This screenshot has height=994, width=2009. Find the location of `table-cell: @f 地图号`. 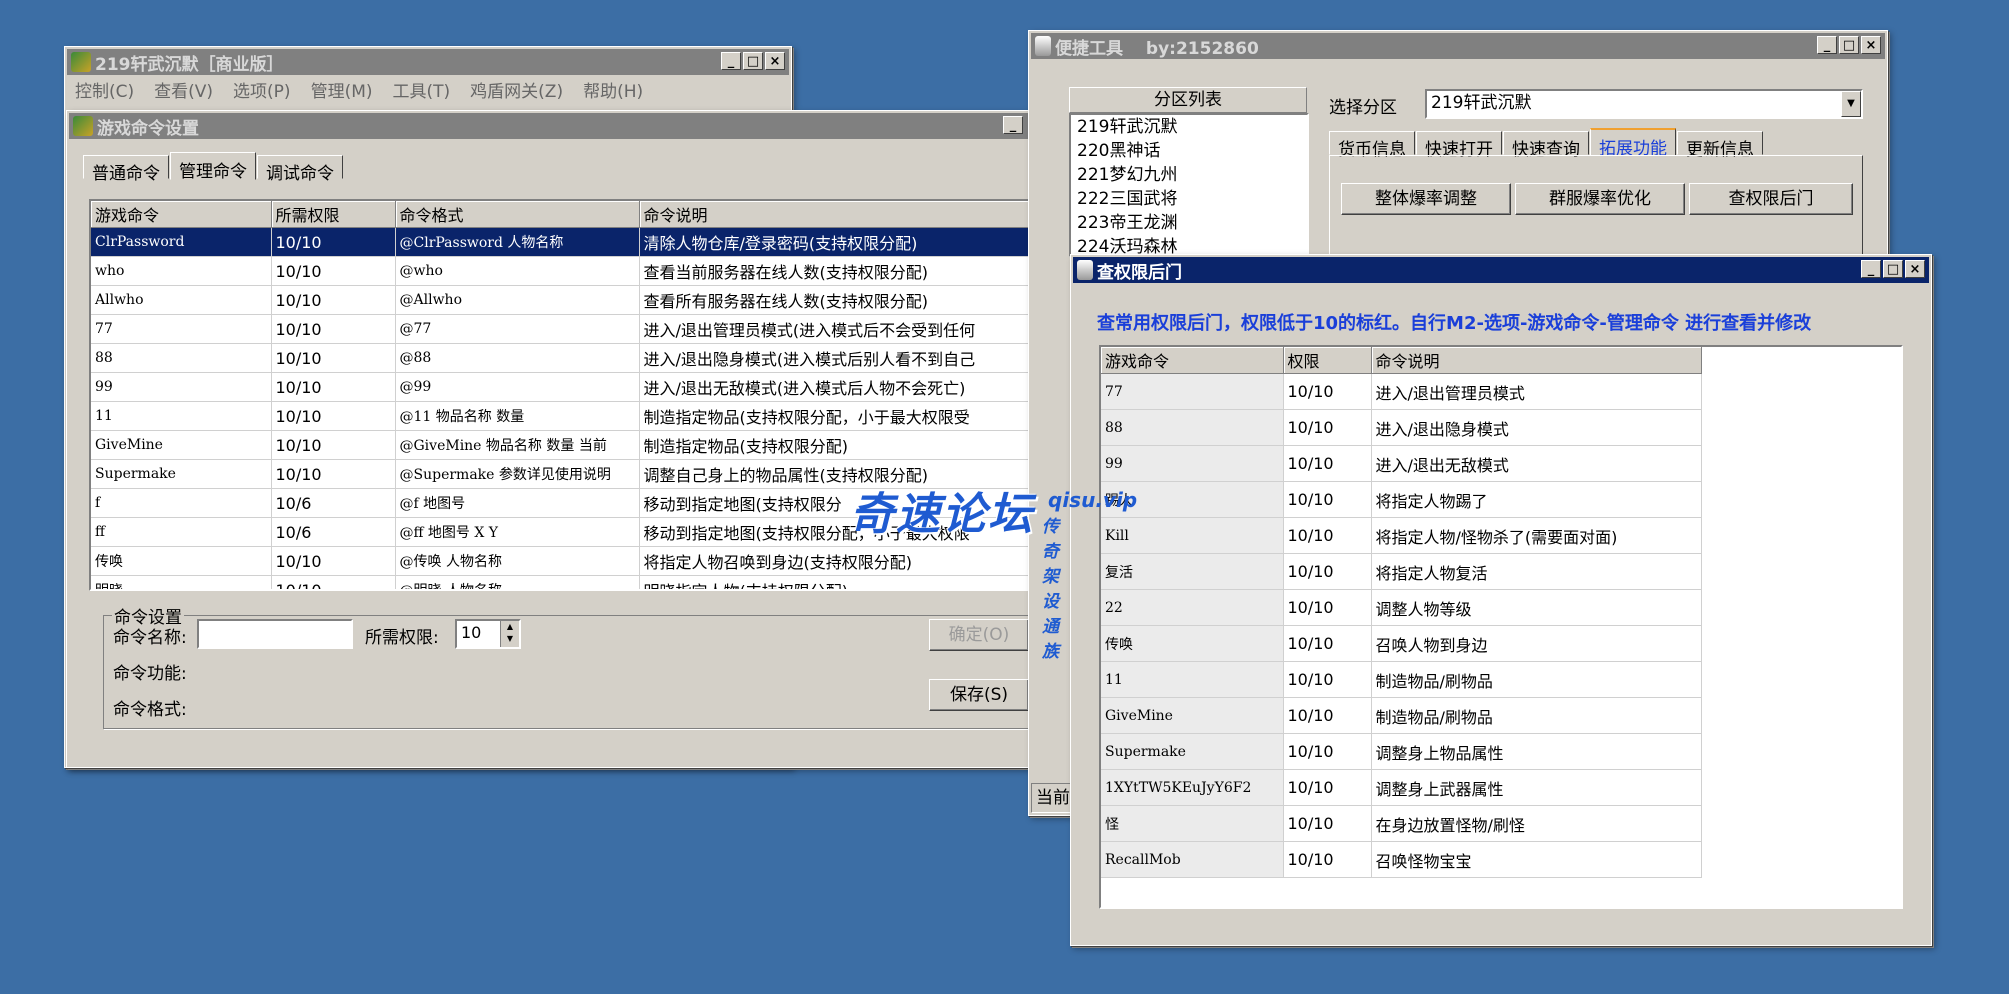

table-cell: @f 地图号 is located at coordinates (517, 503).